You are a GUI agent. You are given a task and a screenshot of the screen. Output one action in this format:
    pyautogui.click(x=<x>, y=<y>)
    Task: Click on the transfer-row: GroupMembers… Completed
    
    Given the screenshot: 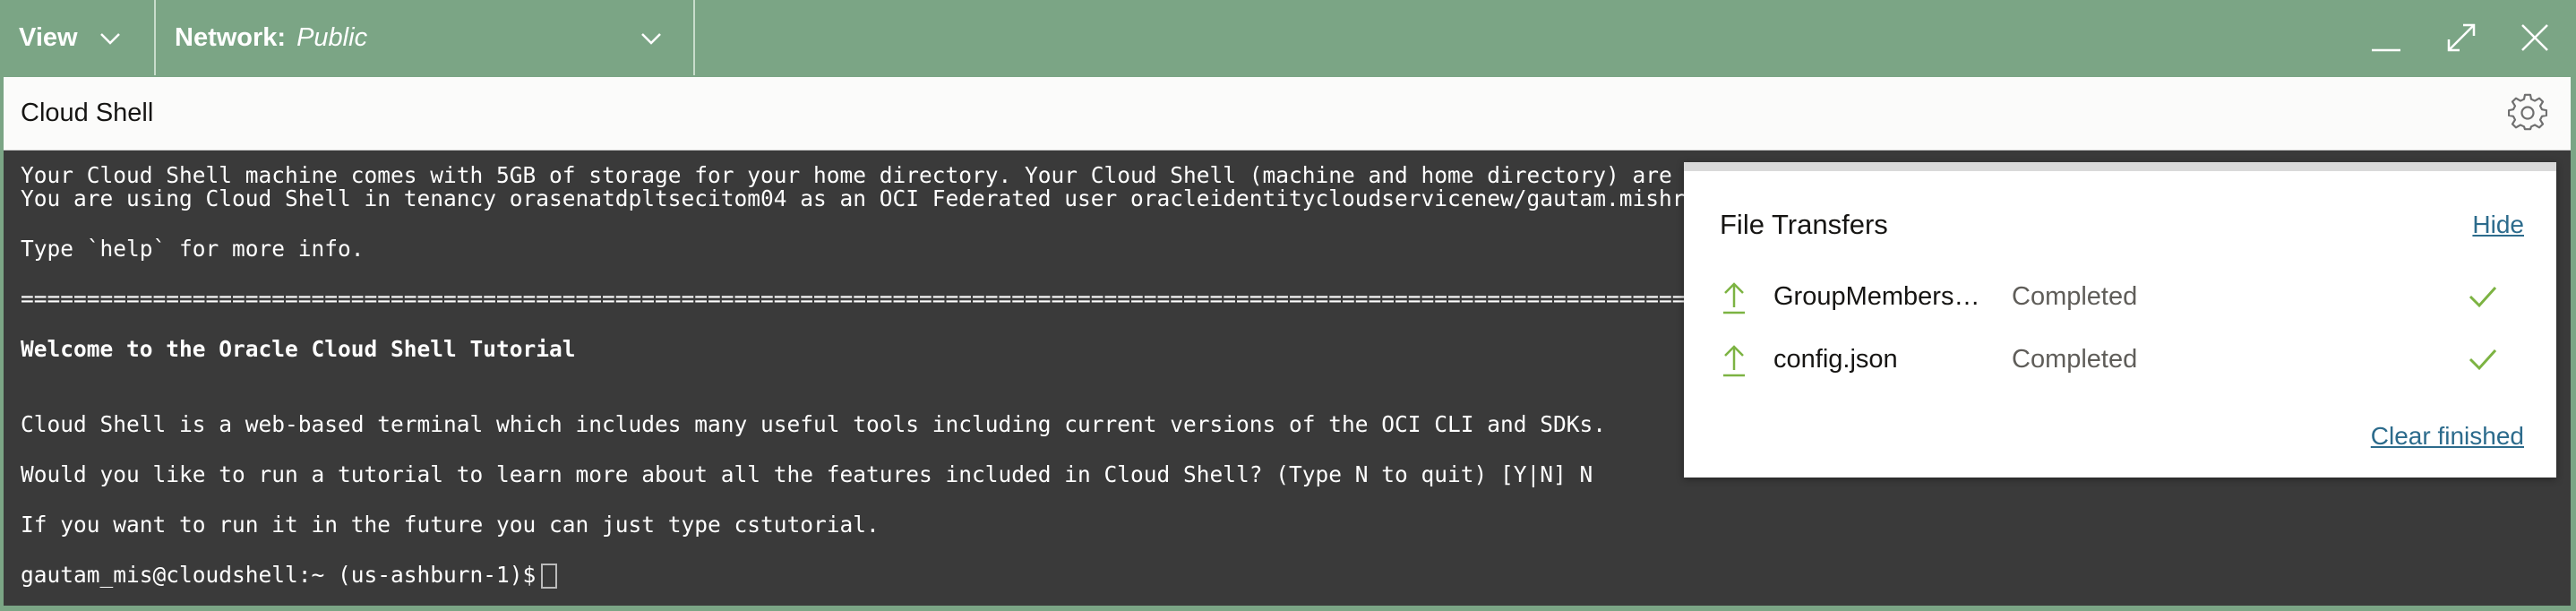 What is the action you would take?
    pyautogui.click(x=2120, y=298)
    